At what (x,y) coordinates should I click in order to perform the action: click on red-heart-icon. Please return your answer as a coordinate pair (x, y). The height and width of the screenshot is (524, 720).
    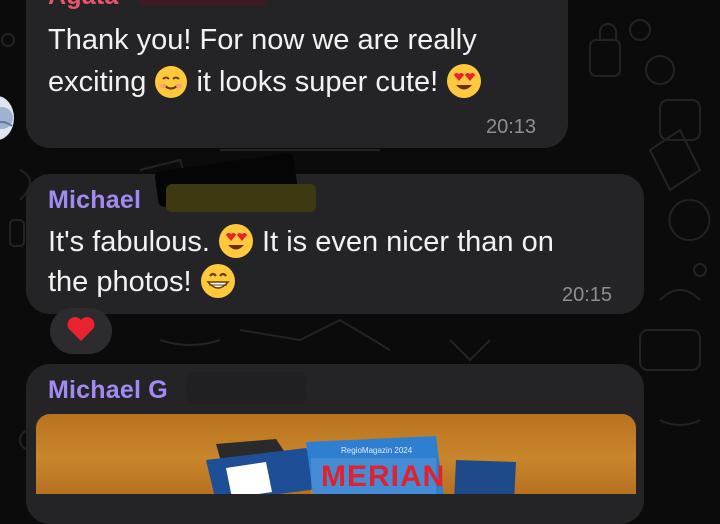
    Looking at the image, I should click on (81, 331).